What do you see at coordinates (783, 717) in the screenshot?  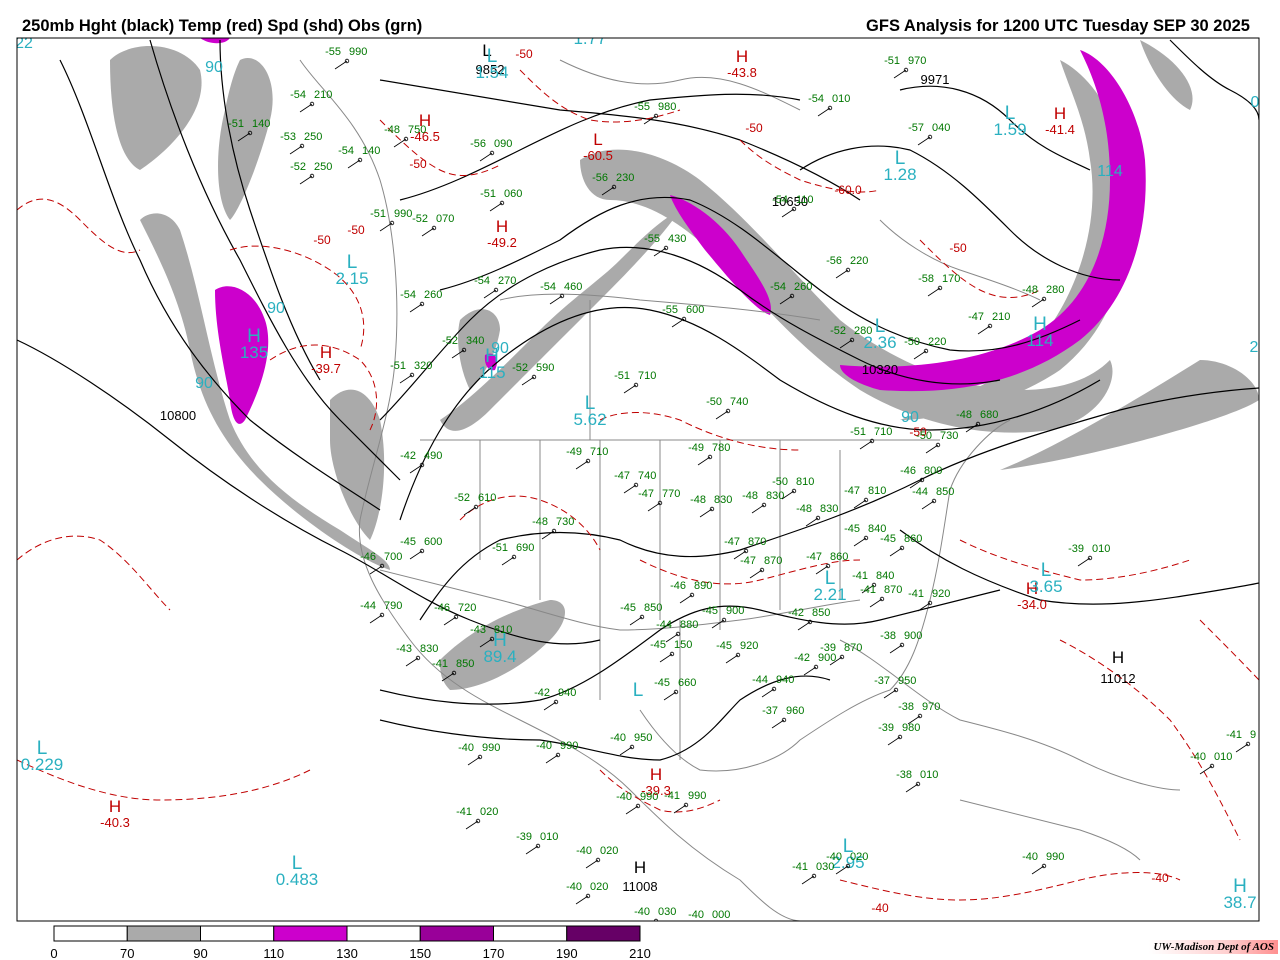 I see `station-obs: -37 960` at bounding box center [783, 717].